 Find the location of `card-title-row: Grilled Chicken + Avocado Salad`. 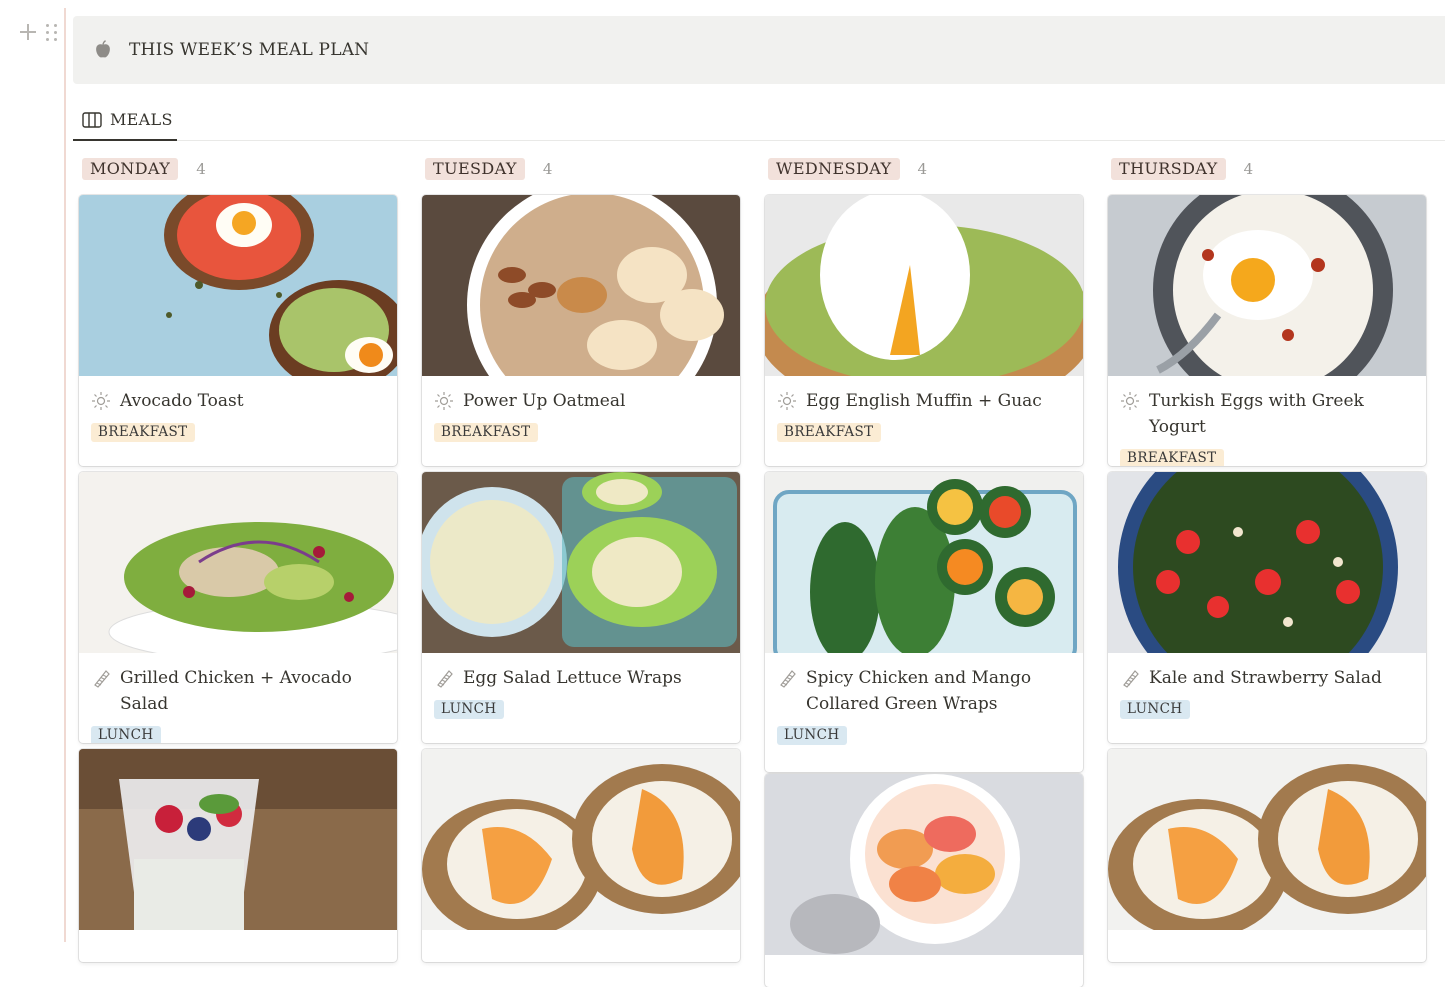

card-title-row: Grilled Chicken + Avocado Salad is located at coordinates (238, 691).